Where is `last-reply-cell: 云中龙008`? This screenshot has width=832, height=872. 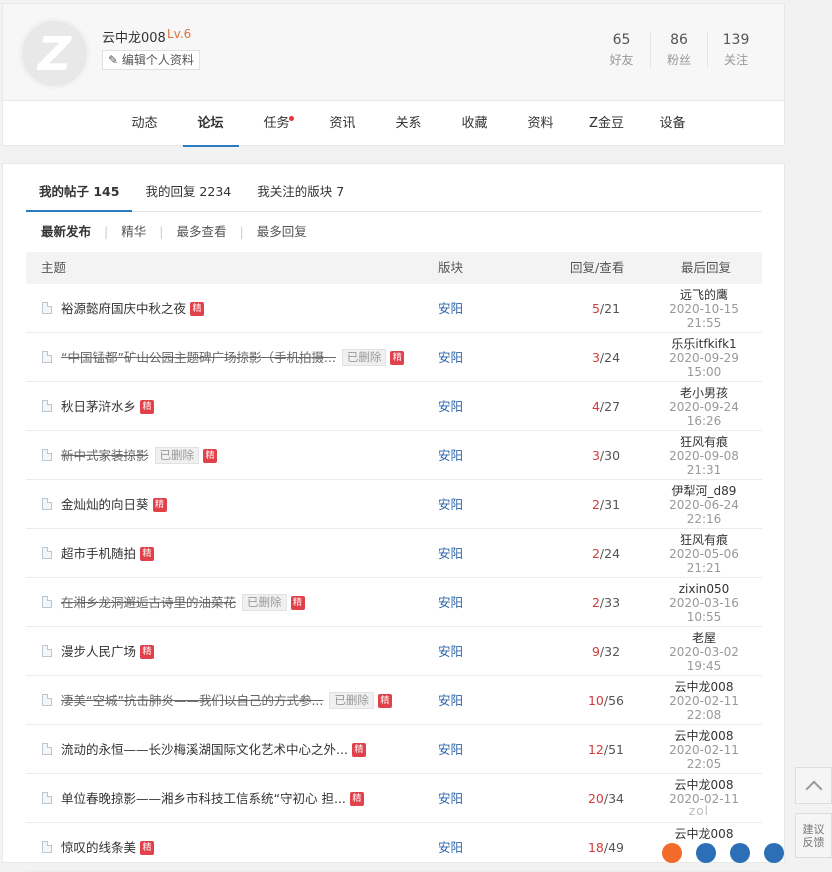 last-reply-cell: 云中龙008 is located at coordinates (704, 834).